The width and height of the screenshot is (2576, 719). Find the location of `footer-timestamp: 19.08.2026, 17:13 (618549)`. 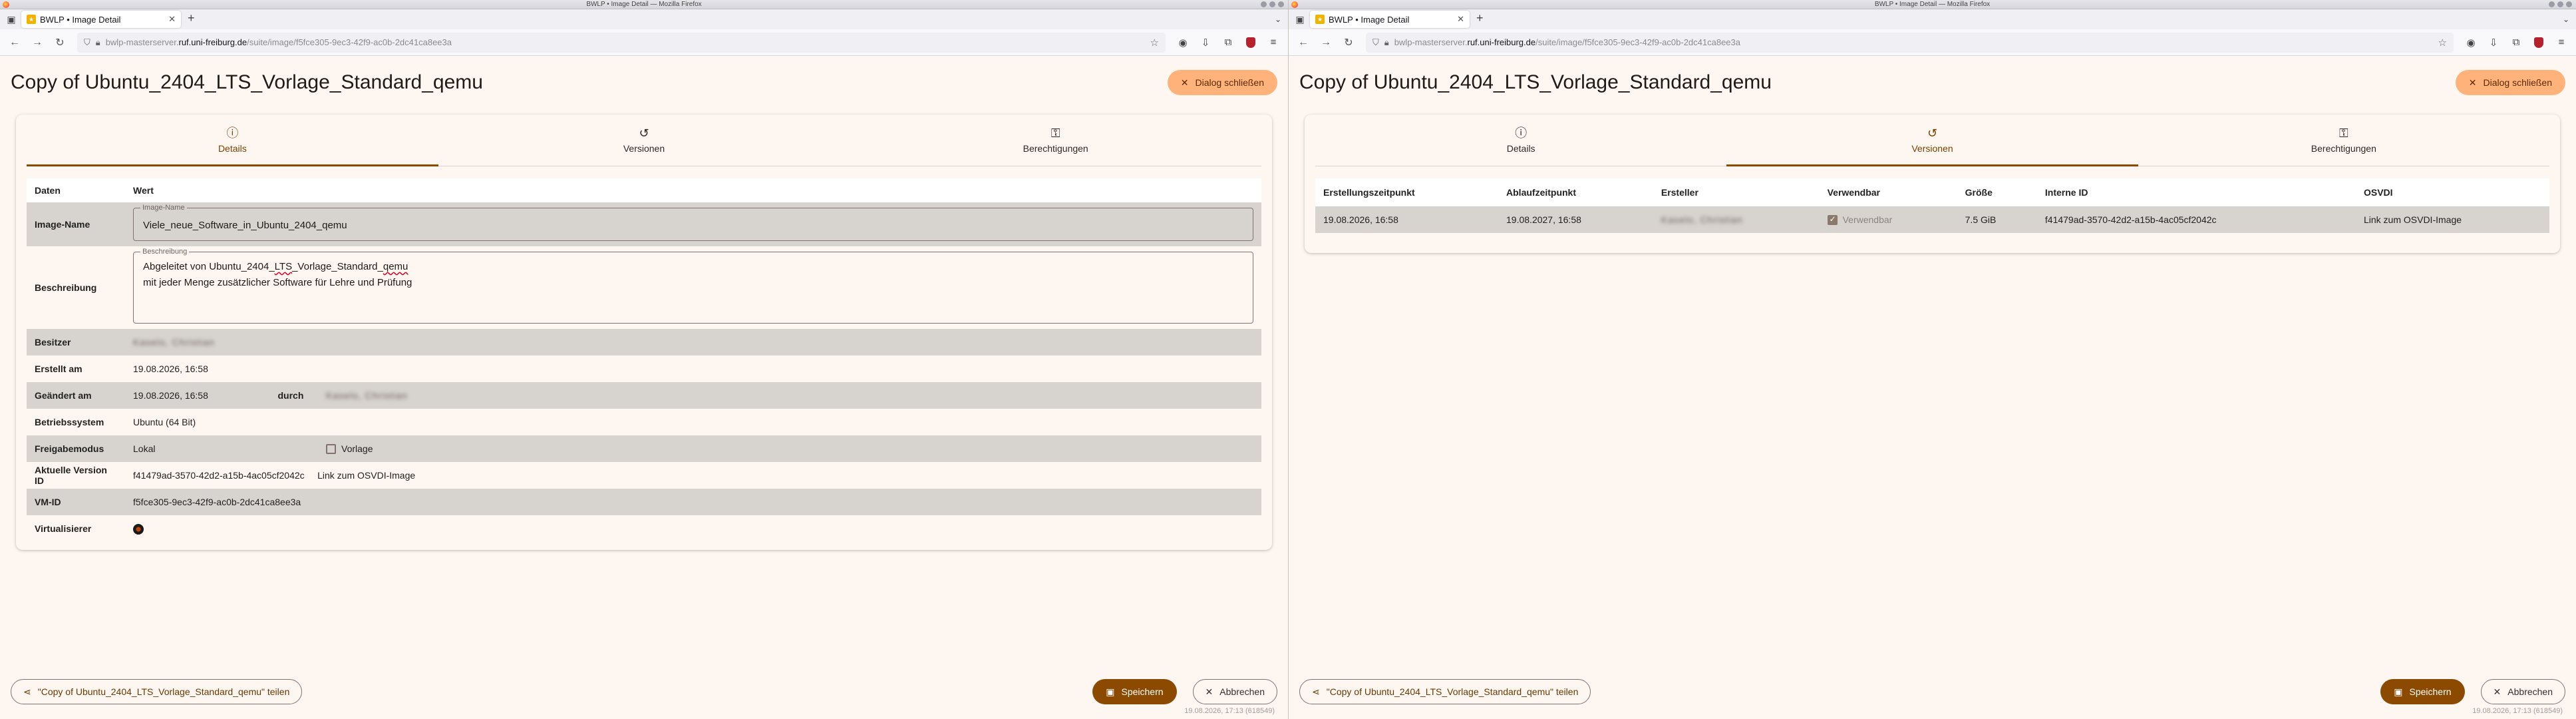

footer-timestamp: 19.08.2026, 17:13 (618549) is located at coordinates (1229, 711).